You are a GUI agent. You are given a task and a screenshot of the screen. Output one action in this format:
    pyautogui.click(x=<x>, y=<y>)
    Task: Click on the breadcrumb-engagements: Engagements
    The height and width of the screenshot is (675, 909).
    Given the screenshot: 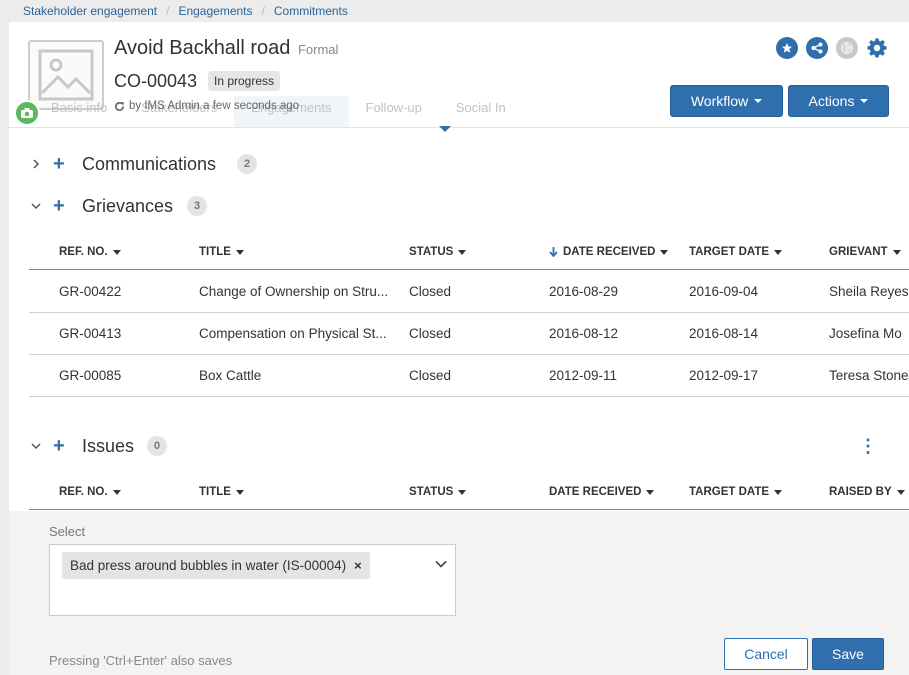 What is the action you would take?
    pyautogui.click(x=215, y=11)
    